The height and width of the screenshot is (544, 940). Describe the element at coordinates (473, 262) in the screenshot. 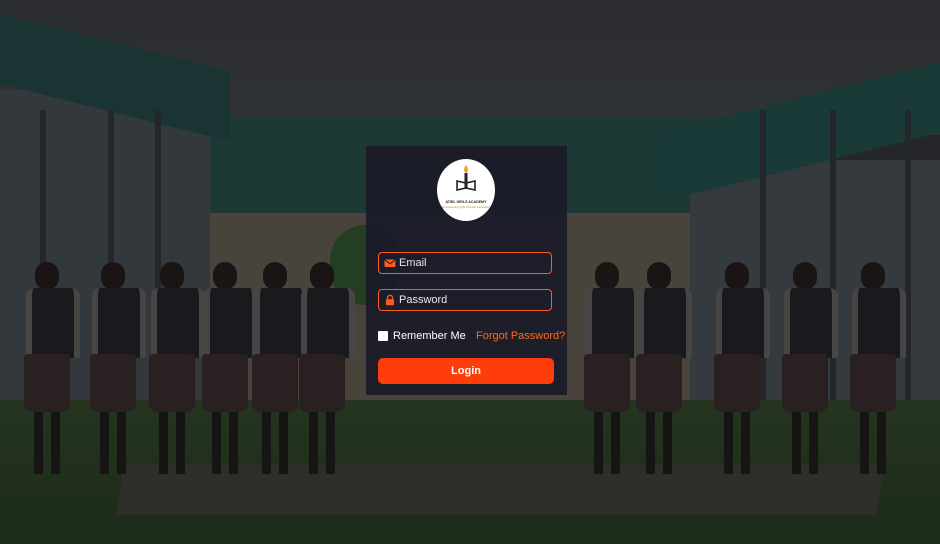

I see `email-input` at that location.